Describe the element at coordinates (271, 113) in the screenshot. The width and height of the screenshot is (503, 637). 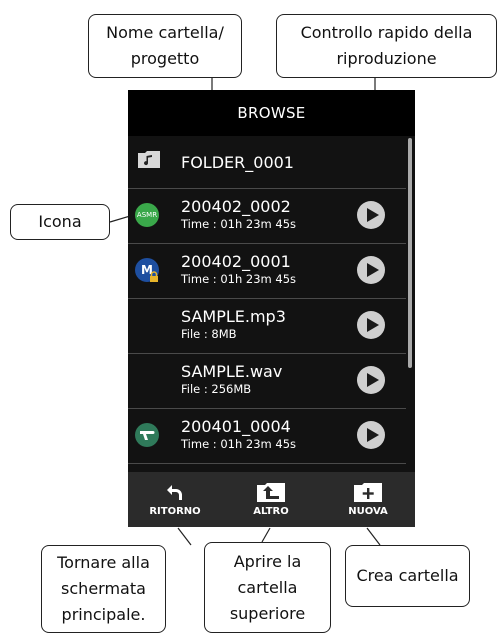
I see `screen-title: BROWSE` at that location.